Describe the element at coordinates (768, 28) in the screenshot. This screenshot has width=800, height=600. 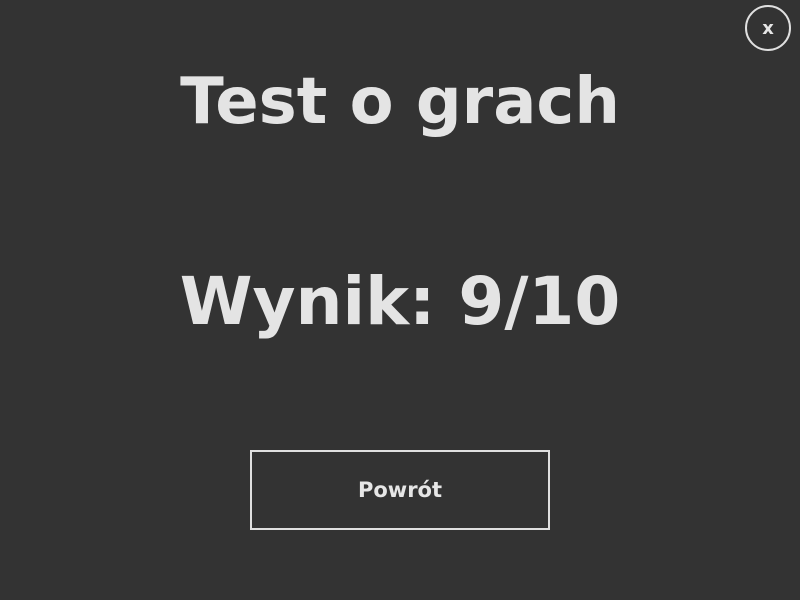
I see `close-button: x` at that location.